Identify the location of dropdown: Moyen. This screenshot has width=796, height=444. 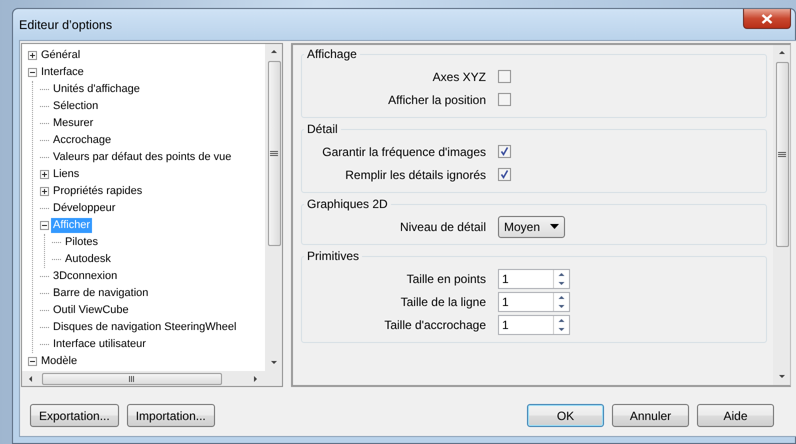
(532, 227).